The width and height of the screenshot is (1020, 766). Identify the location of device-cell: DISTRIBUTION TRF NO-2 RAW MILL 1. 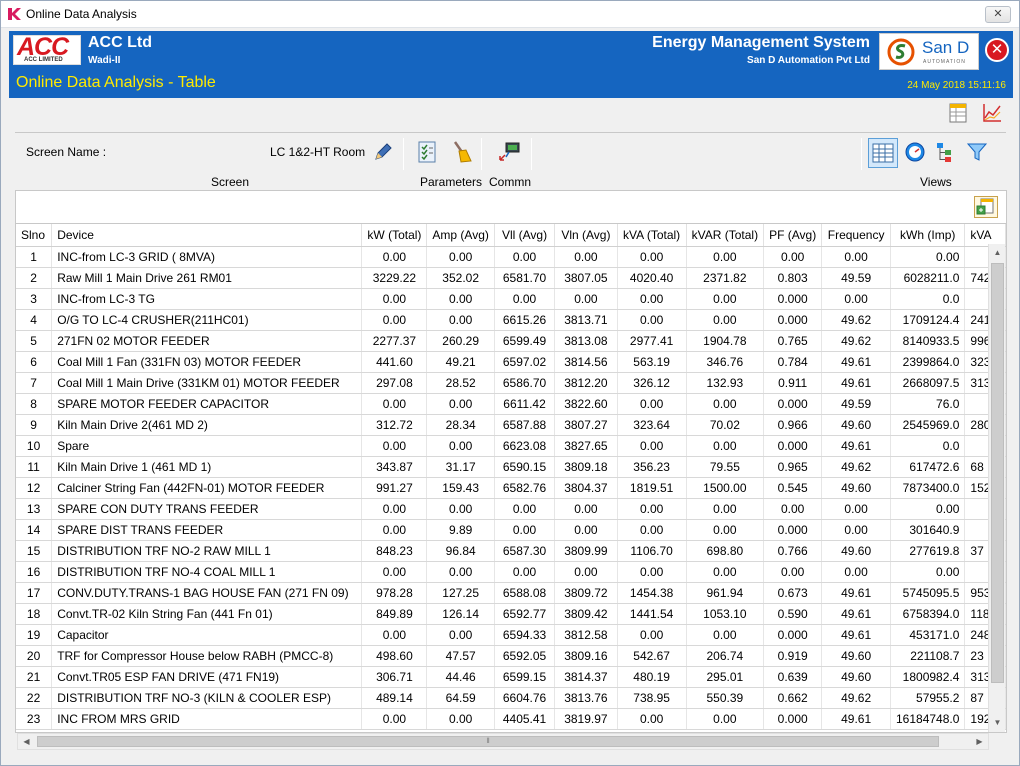
(207, 551).